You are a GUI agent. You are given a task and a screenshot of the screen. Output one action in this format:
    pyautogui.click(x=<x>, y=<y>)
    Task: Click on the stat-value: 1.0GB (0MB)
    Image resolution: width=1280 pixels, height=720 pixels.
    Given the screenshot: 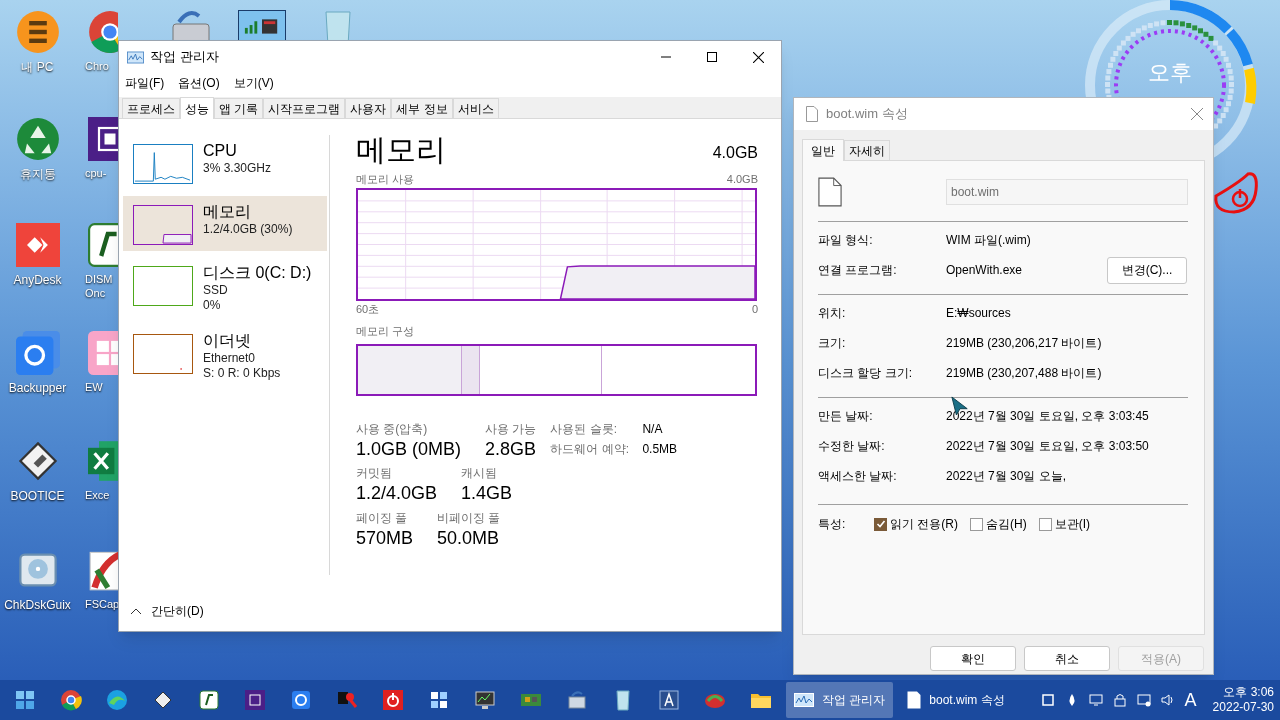 What is the action you would take?
    pyautogui.click(x=409, y=448)
    